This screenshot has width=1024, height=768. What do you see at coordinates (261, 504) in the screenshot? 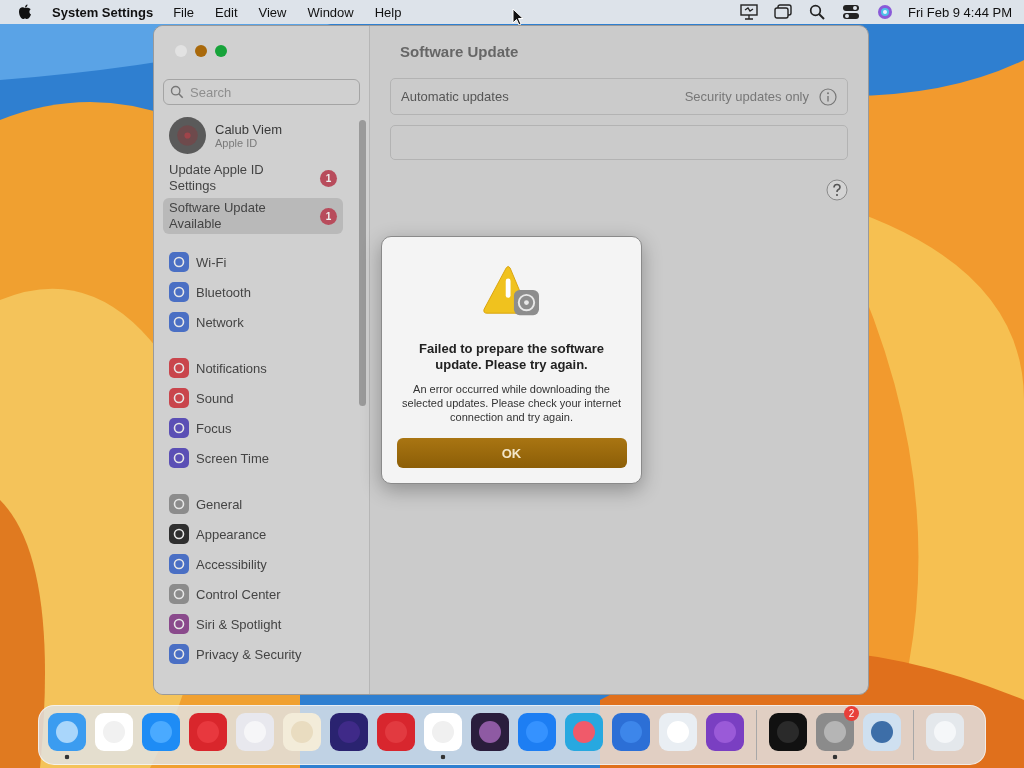
I see `sidebar-item: General` at bounding box center [261, 504].